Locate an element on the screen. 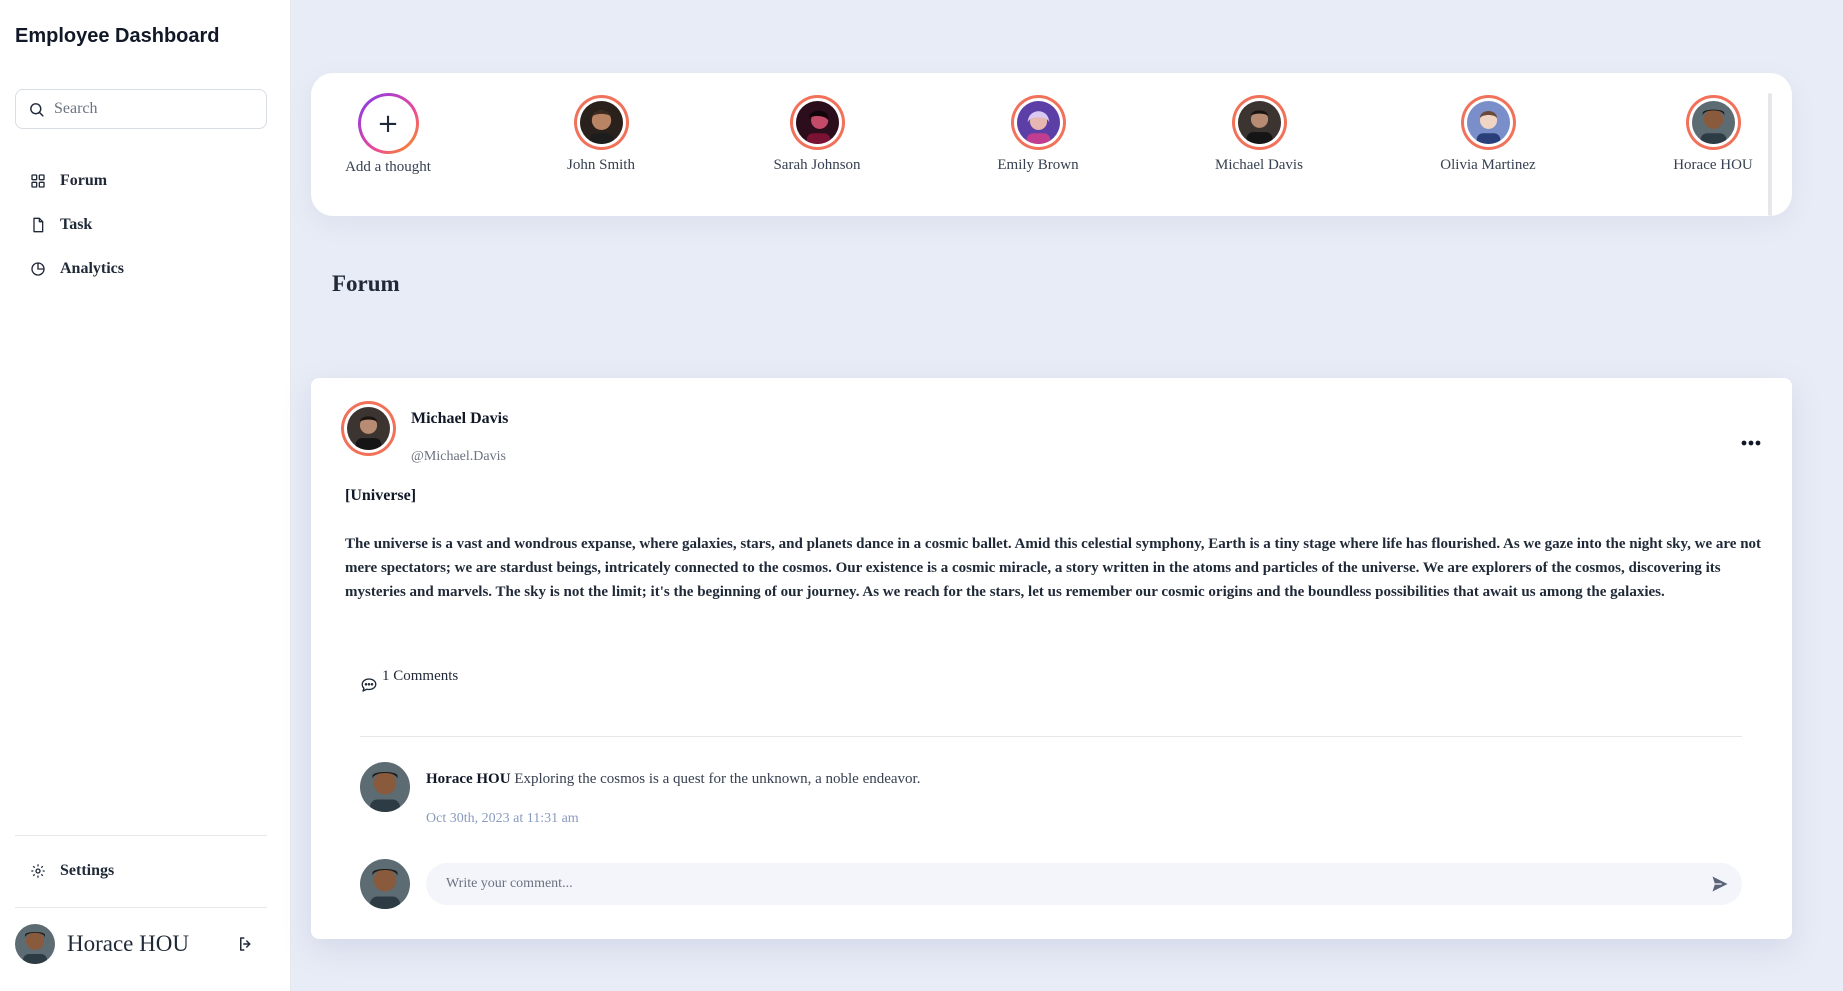  page-title: Forum is located at coordinates (366, 283).